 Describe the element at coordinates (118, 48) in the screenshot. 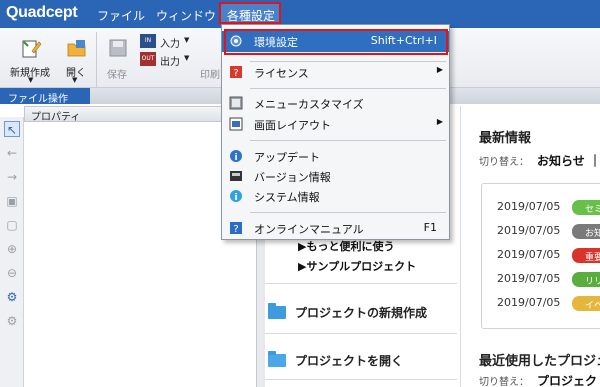

I see `save-disk-icon` at that location.